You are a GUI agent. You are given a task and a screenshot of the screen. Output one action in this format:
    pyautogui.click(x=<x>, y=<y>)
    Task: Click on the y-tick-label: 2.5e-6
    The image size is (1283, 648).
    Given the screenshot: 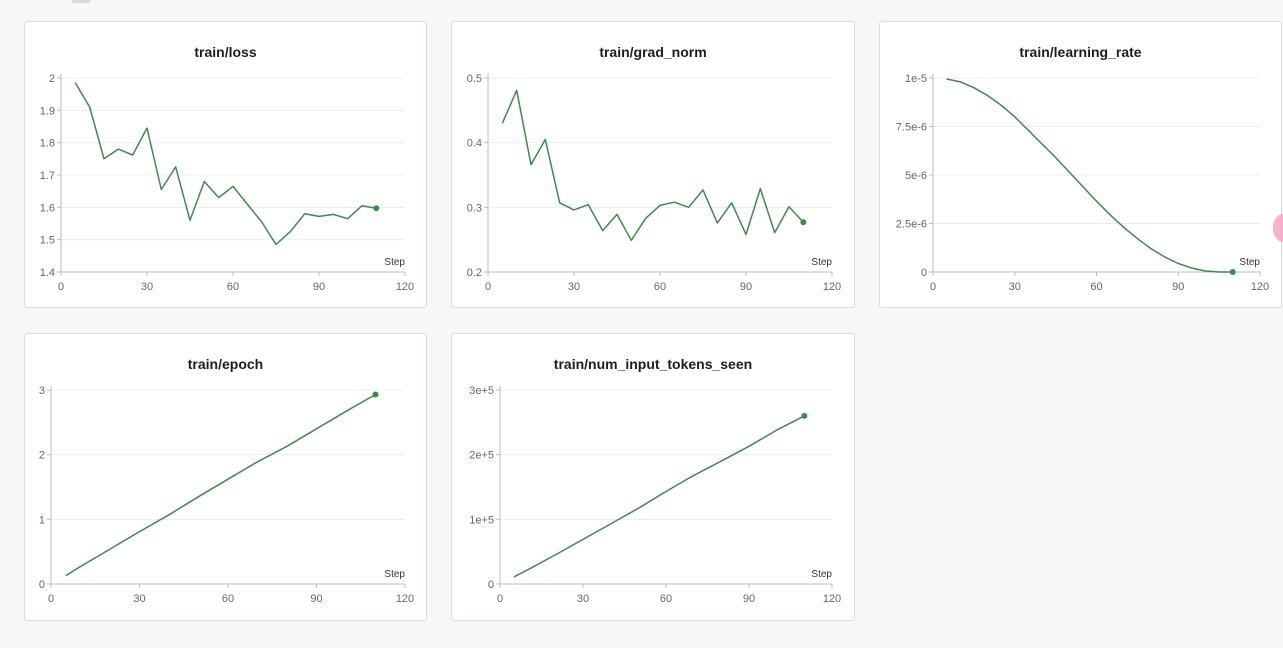 What is the action you would take?
    pyautogui.click(x=911, y=225)
    